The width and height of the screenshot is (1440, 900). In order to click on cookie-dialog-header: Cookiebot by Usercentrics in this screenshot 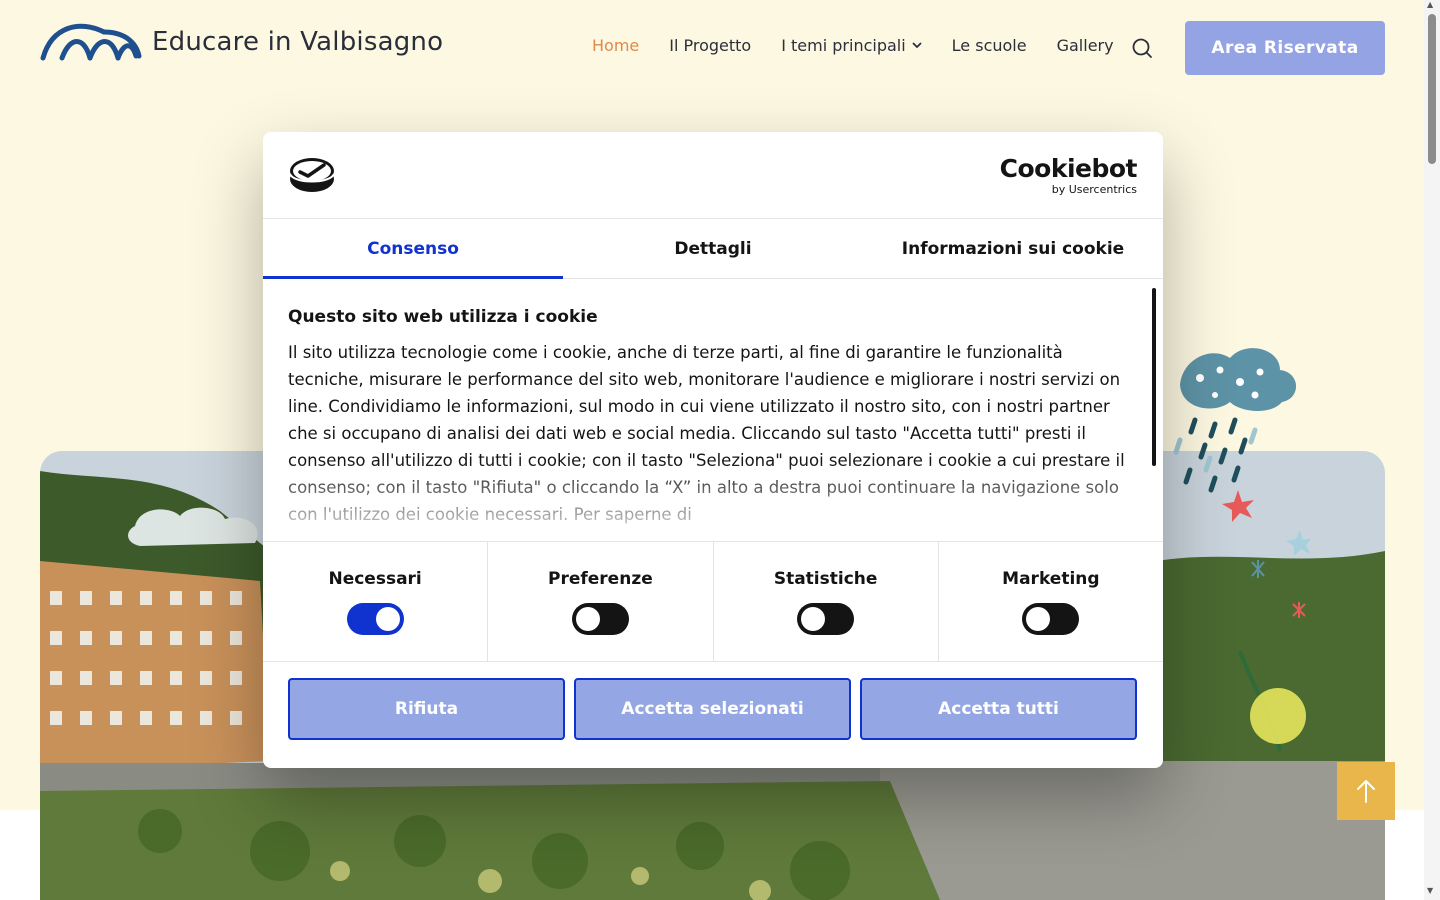, I will do `click(713, 175)`.